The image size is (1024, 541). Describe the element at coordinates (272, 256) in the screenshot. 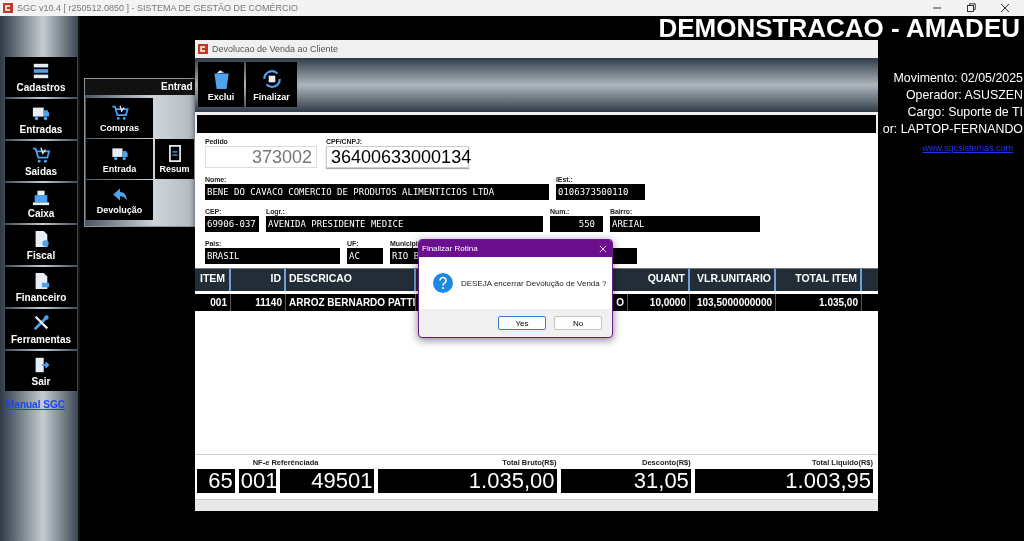

I see `input-field: BRASIL` at that location.